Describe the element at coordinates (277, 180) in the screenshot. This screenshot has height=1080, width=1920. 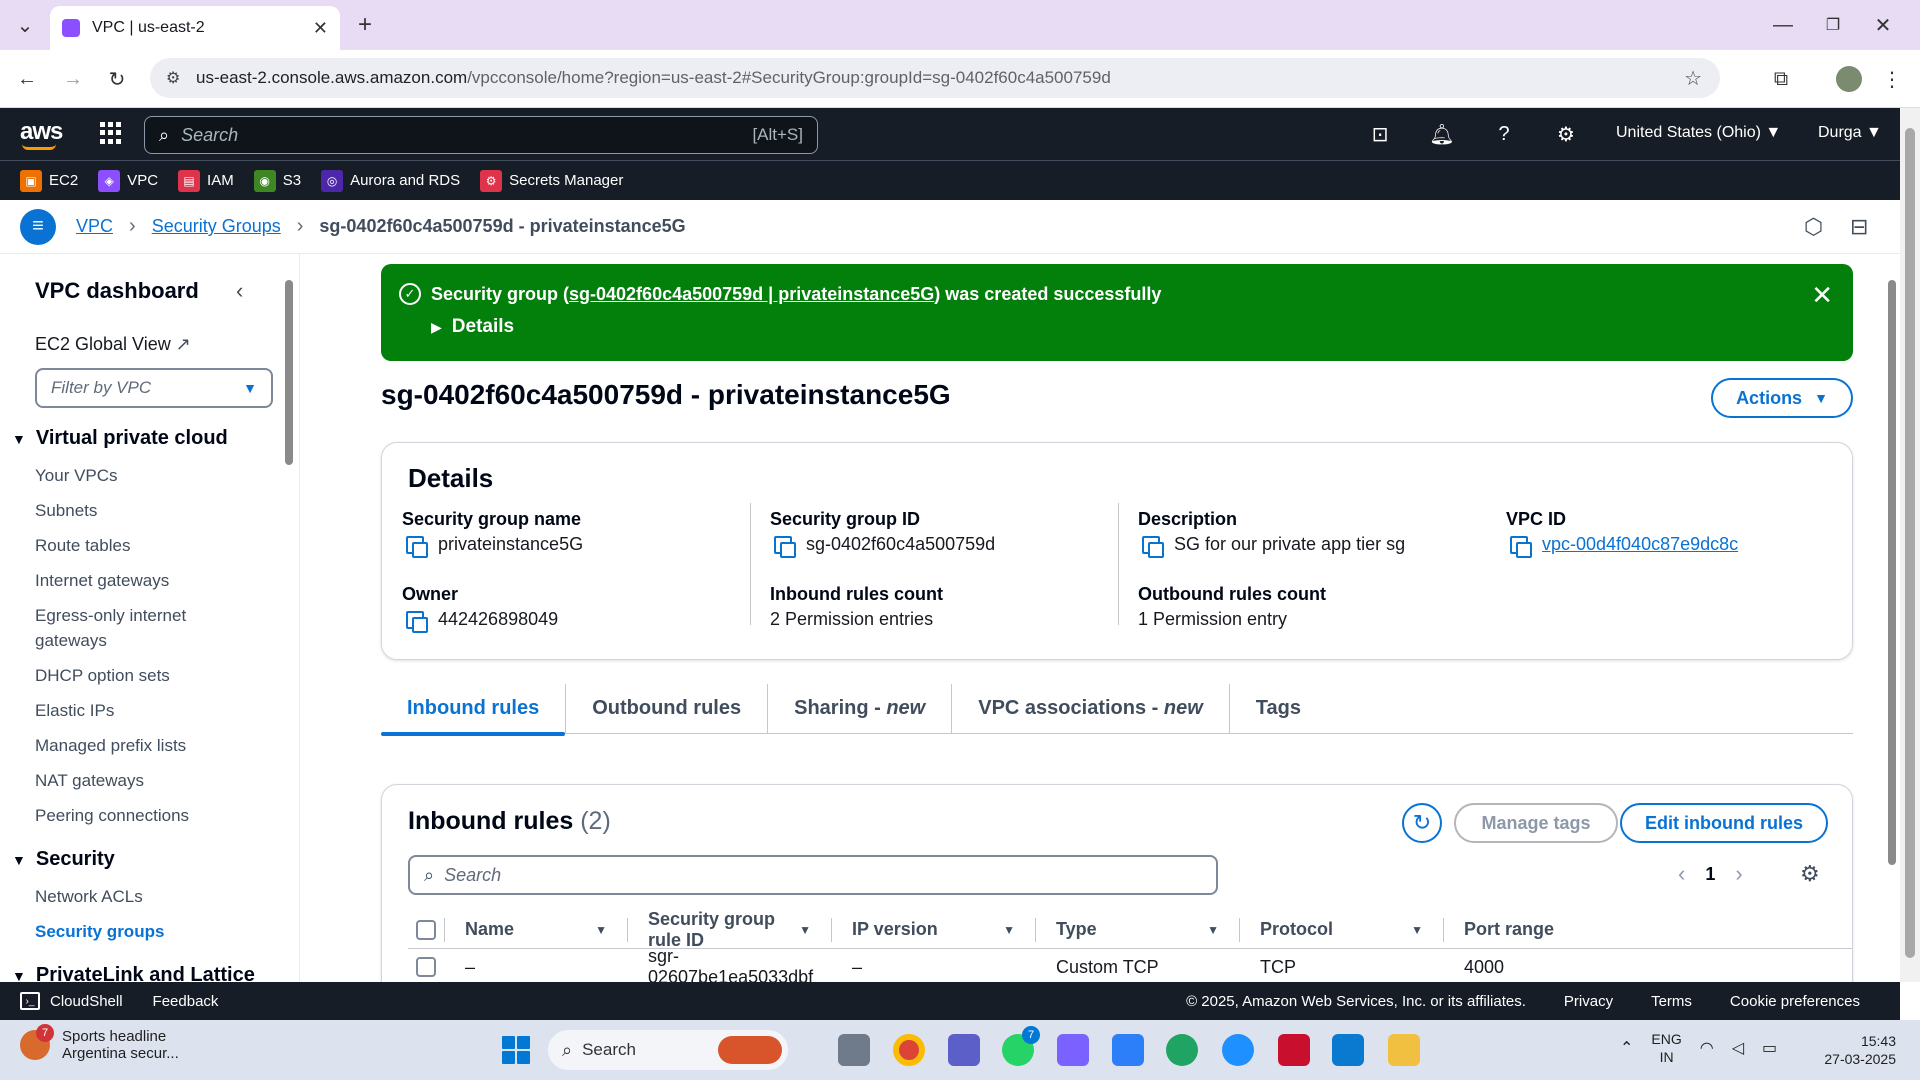
I see `favorite-s3: ◉ S3` at that location.